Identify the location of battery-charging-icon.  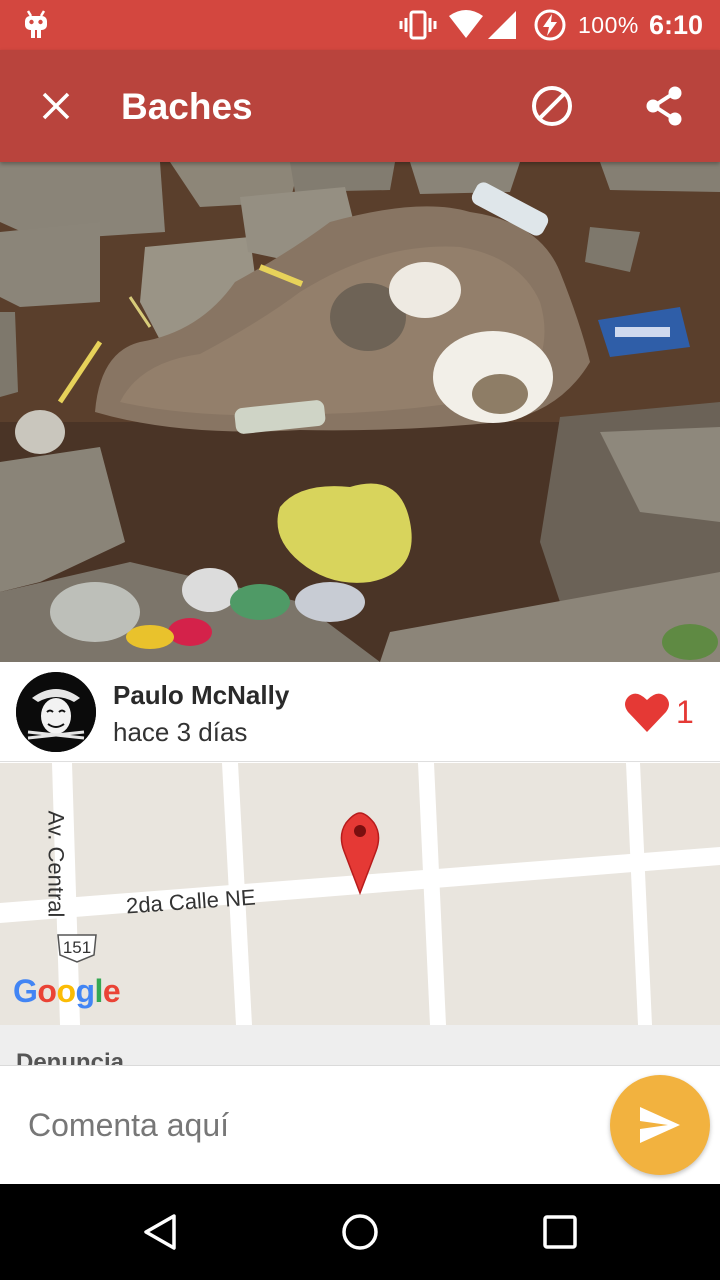
(550, 25).